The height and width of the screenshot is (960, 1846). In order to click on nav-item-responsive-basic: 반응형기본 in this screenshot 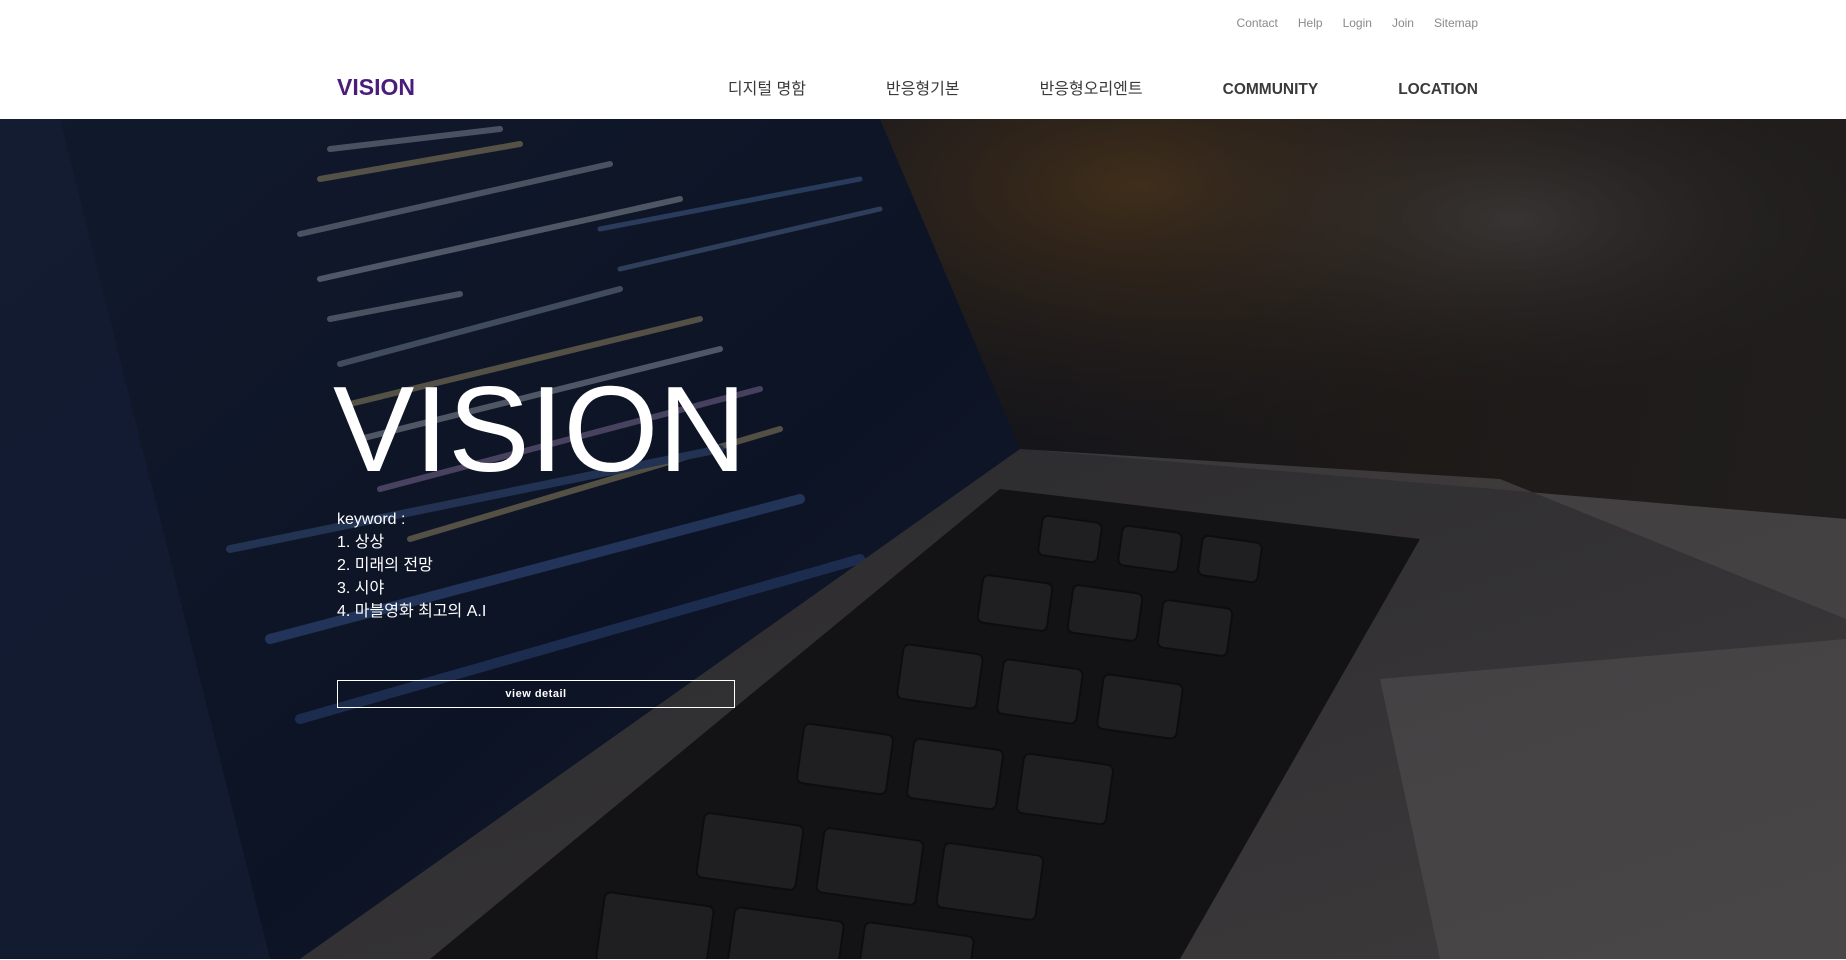, I will do `click(923, 90)`.